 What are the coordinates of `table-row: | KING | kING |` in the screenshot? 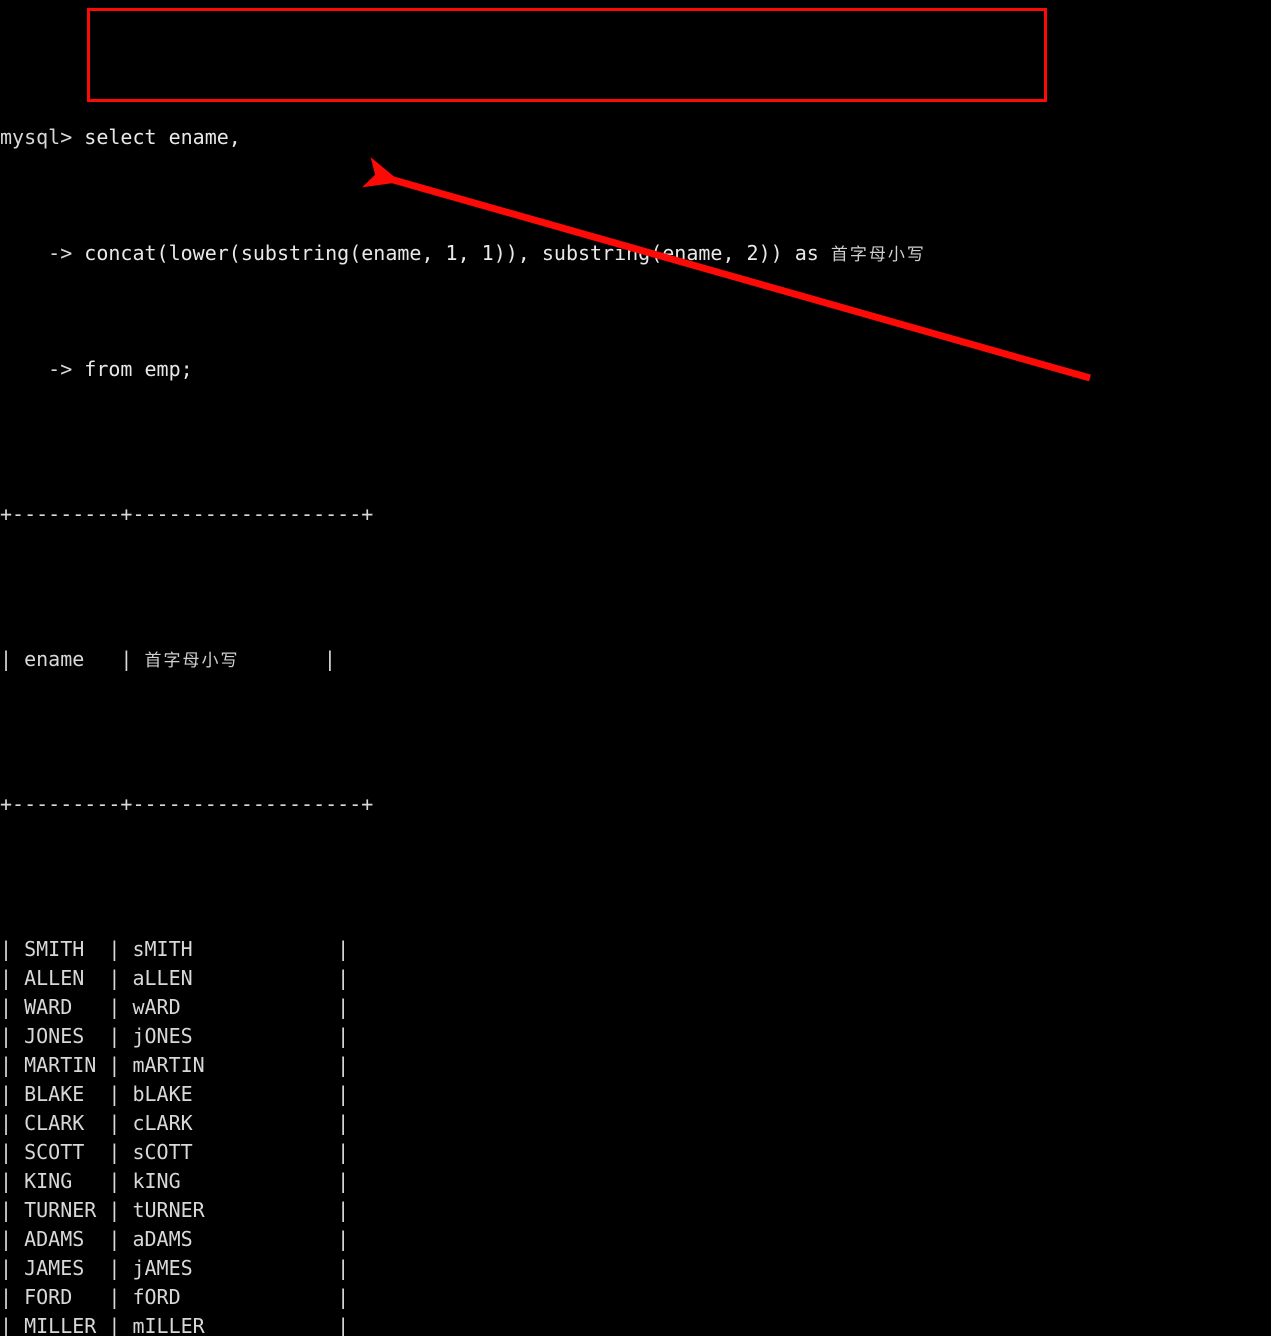 It's located at (463, 1181).